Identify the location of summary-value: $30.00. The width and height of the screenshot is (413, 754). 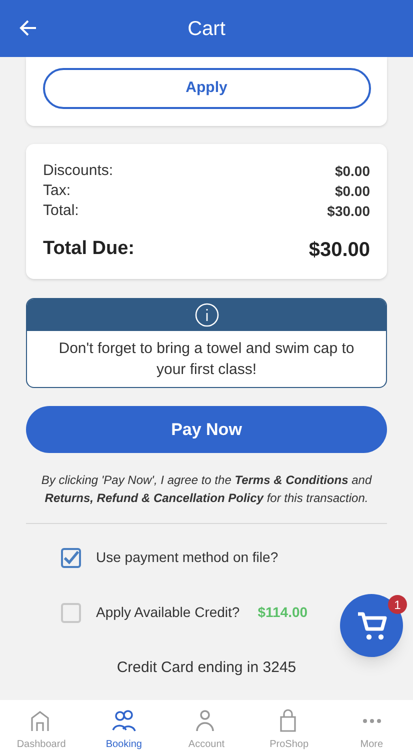
(348, 211).